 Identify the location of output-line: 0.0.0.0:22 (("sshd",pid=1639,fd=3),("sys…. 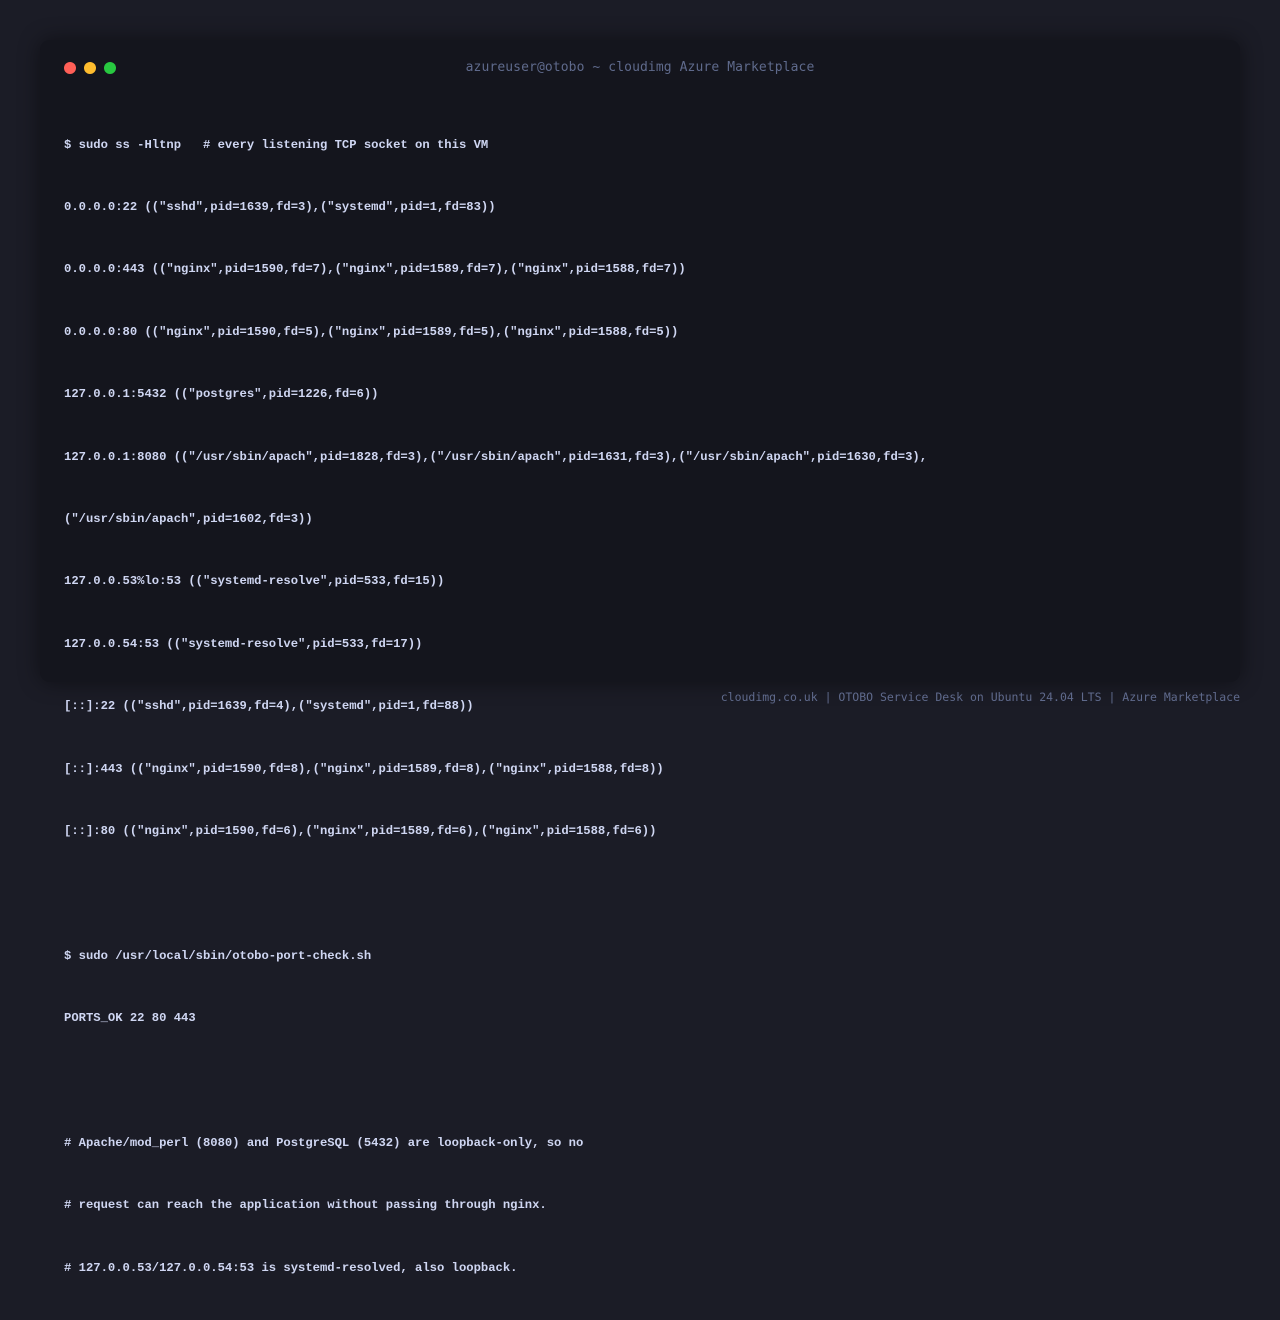
(280, 206).